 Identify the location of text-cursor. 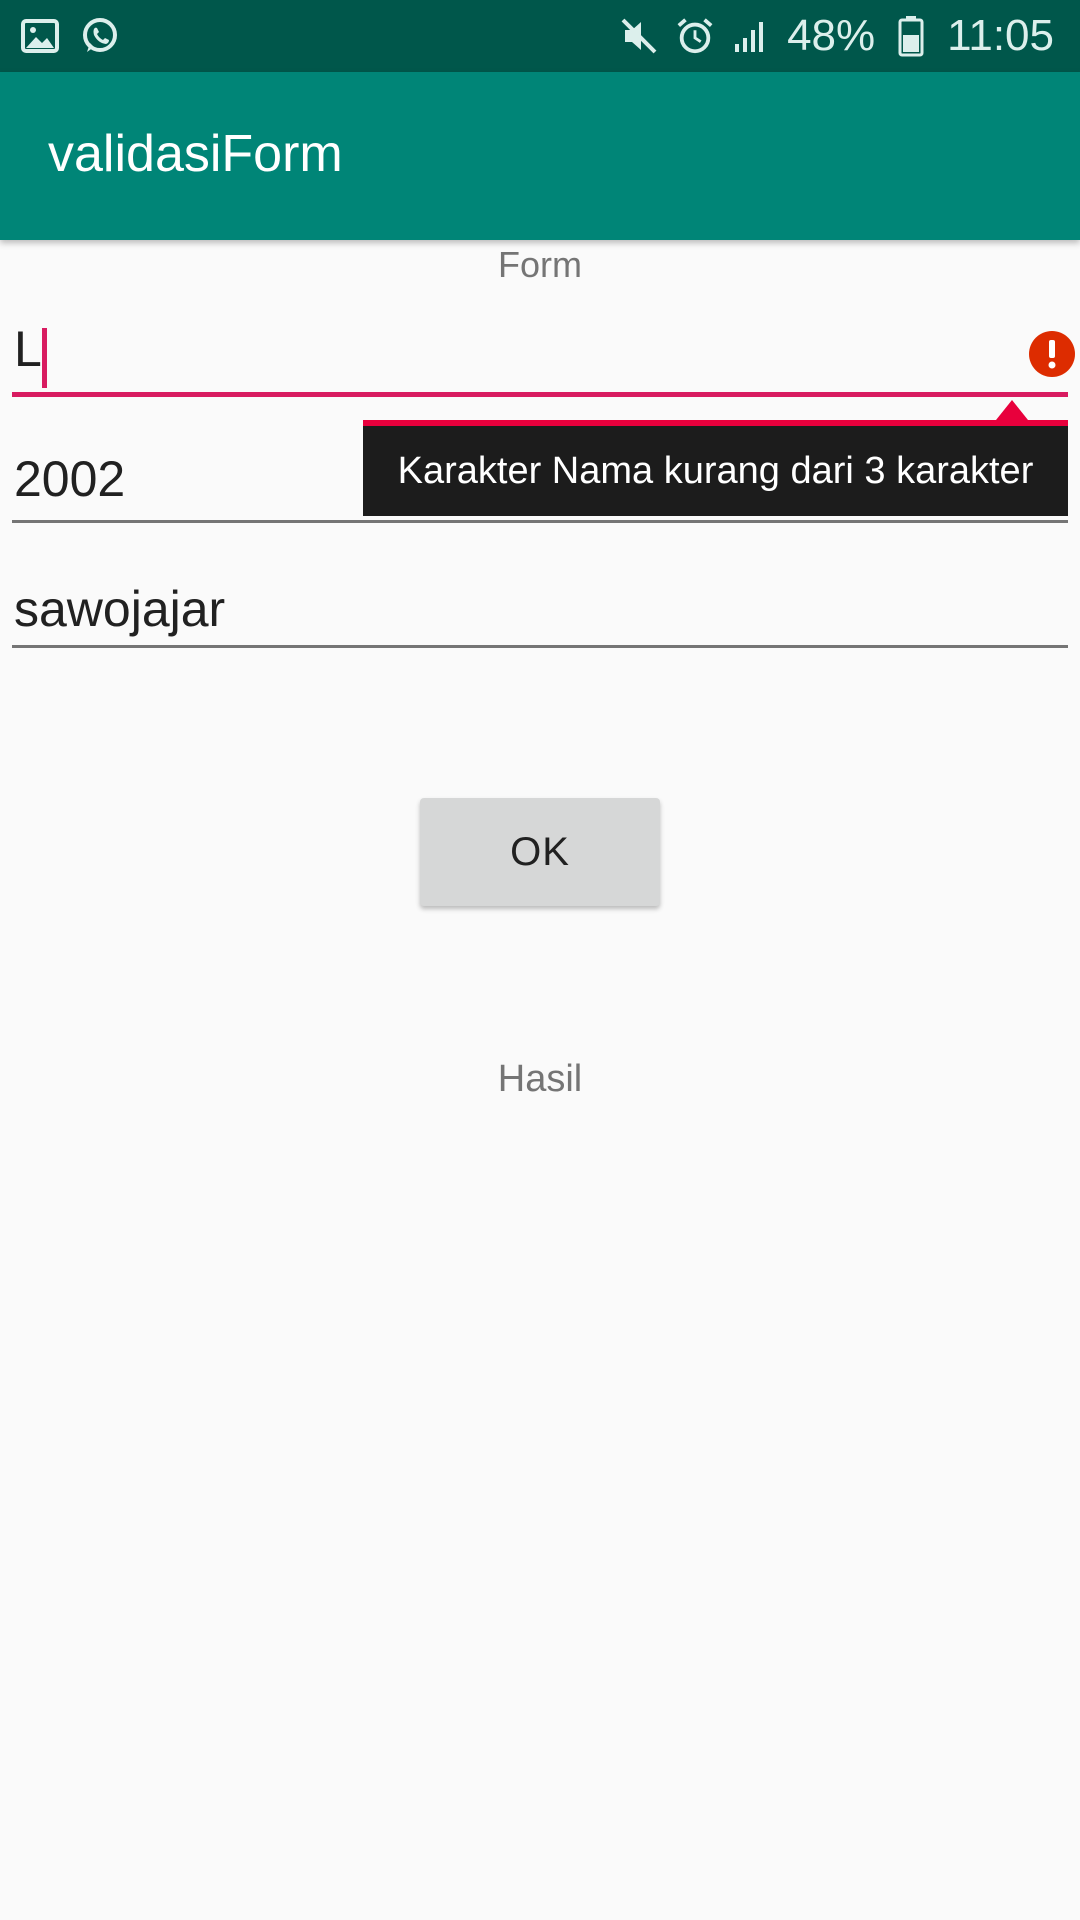
(44, 357).